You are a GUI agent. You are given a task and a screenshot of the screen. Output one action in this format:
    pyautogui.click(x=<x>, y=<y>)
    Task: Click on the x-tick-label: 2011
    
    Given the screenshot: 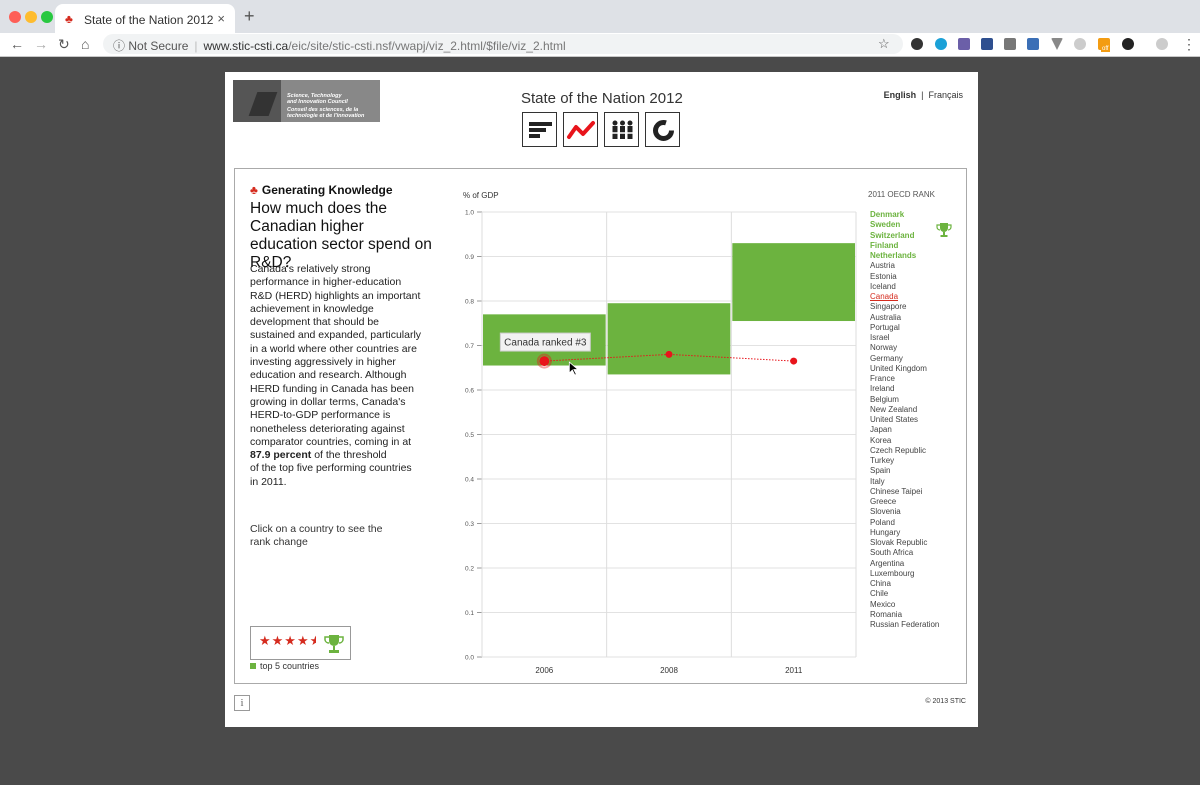 What is the action you would take?
    pyautogui.click(x=794, y=670)
    